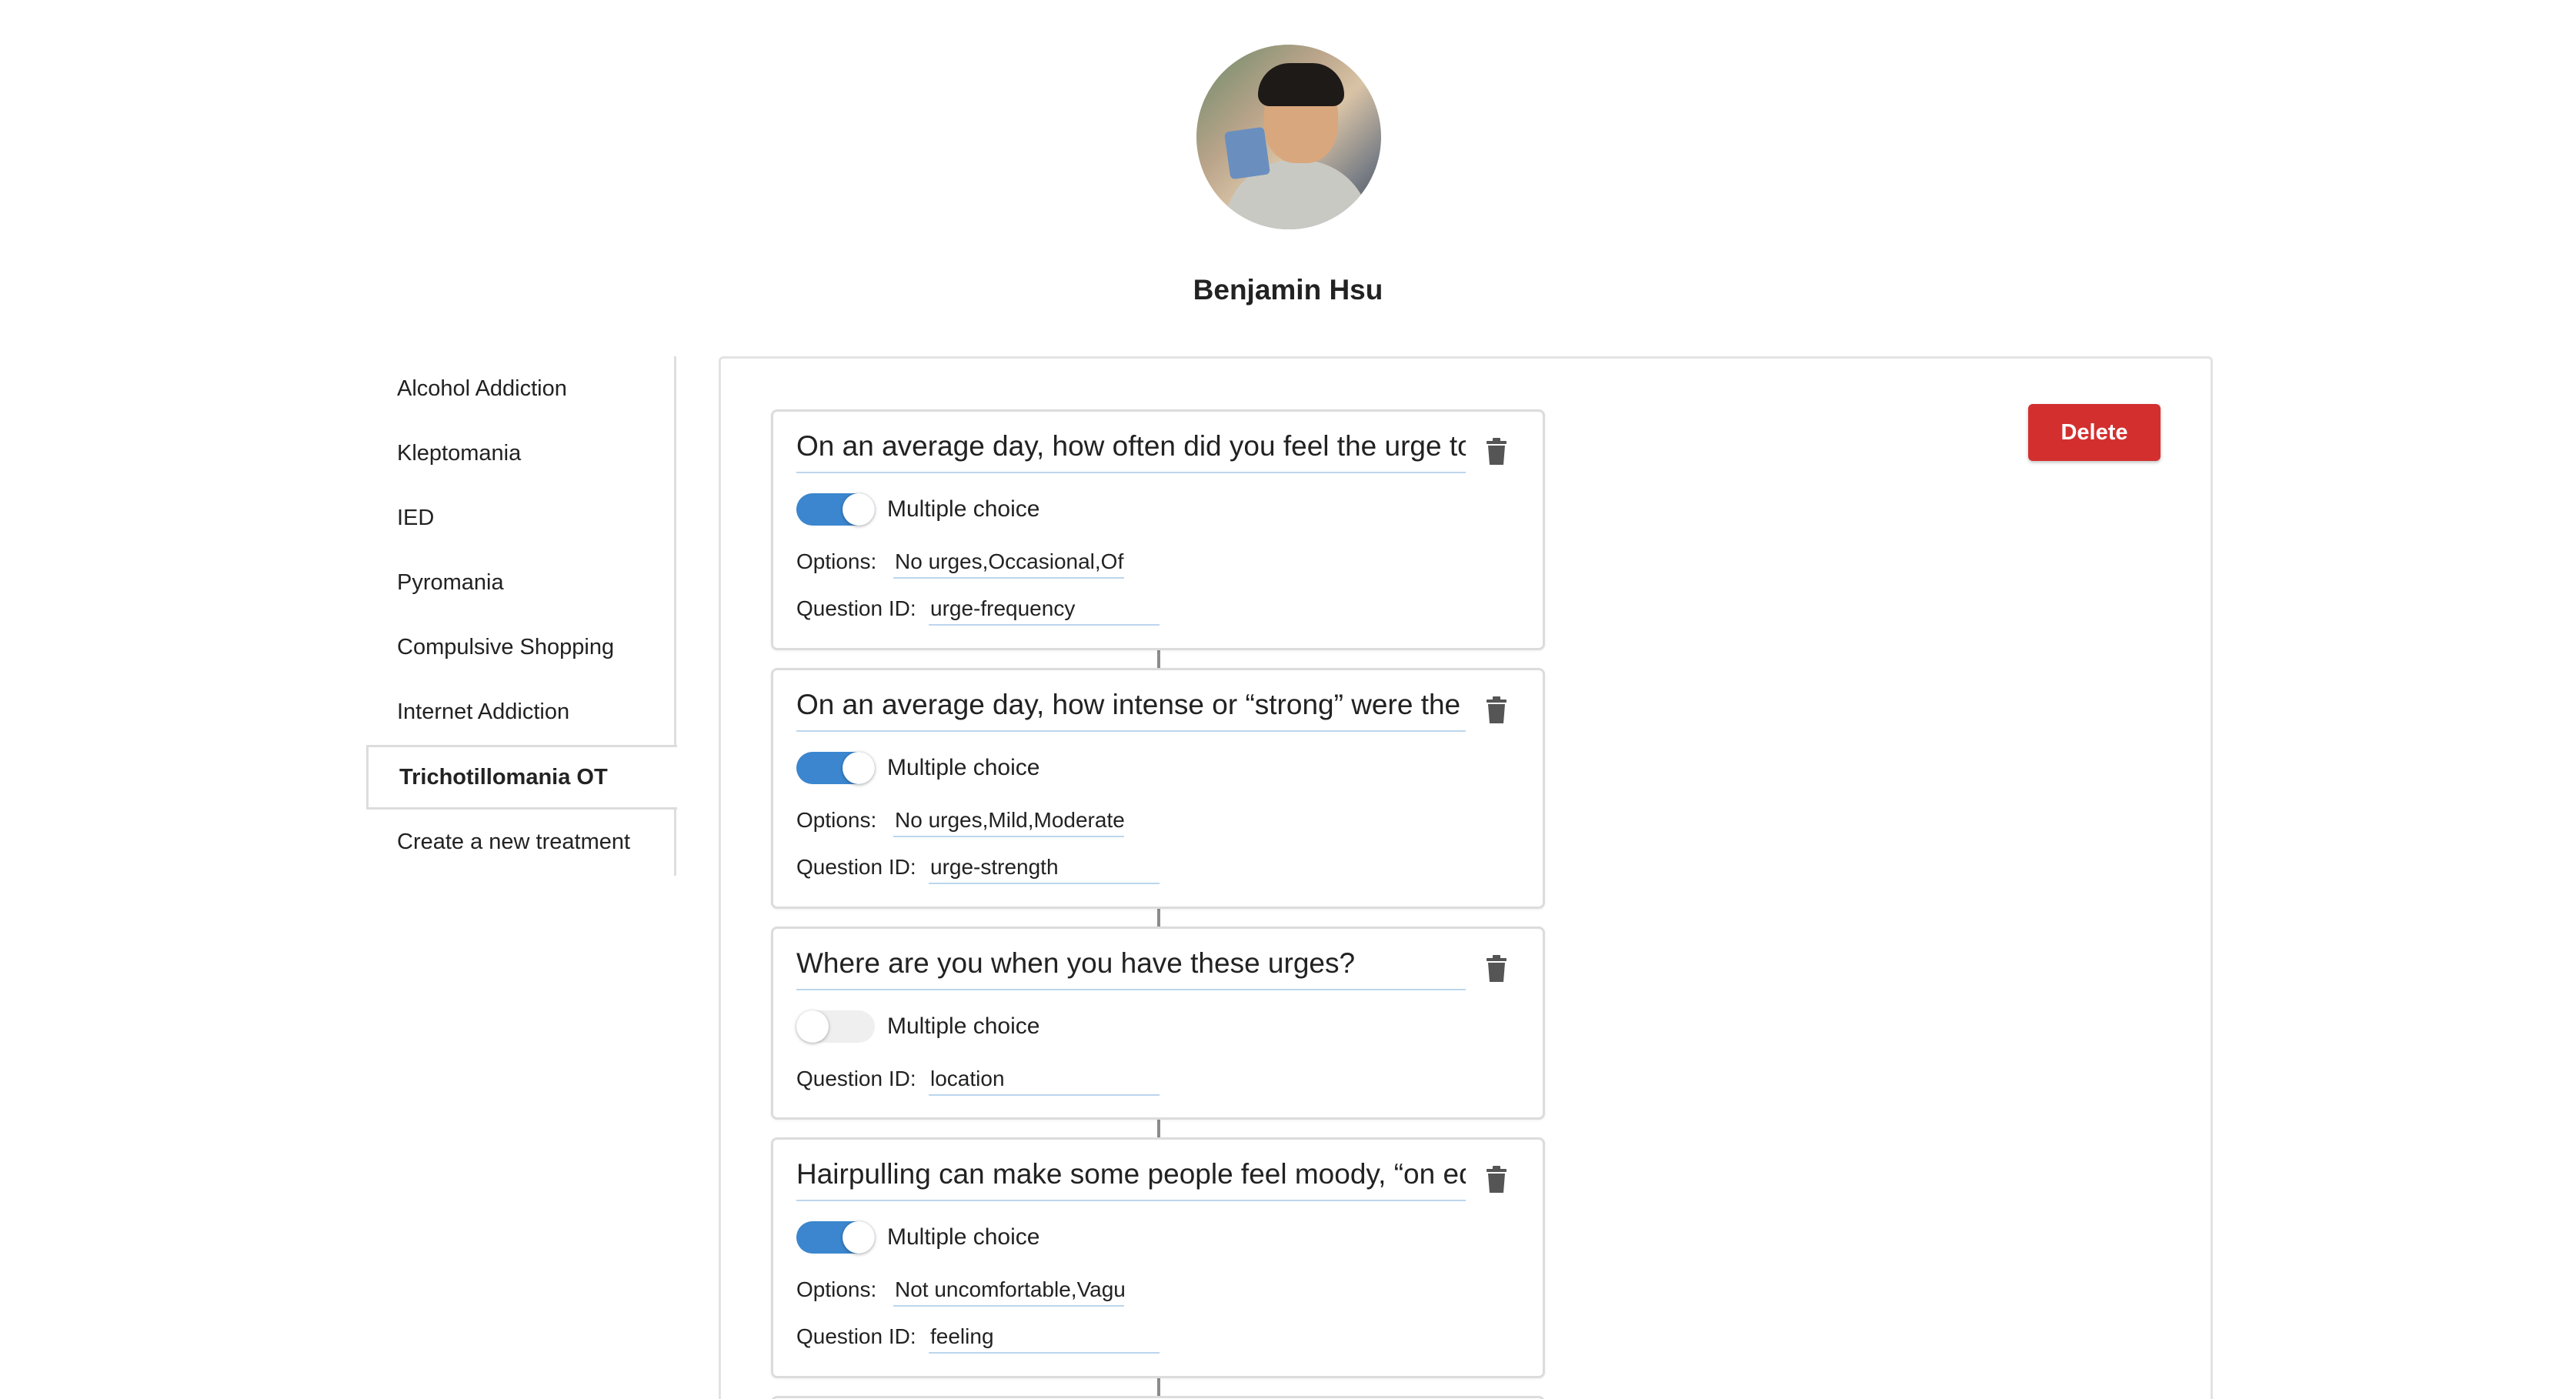 This screenshot has width=2576, height=1399. Describe the element at coordinates (1131, 966) in the screenshot. I see `question-title-input: Where are you when you have these urges?` at that location.